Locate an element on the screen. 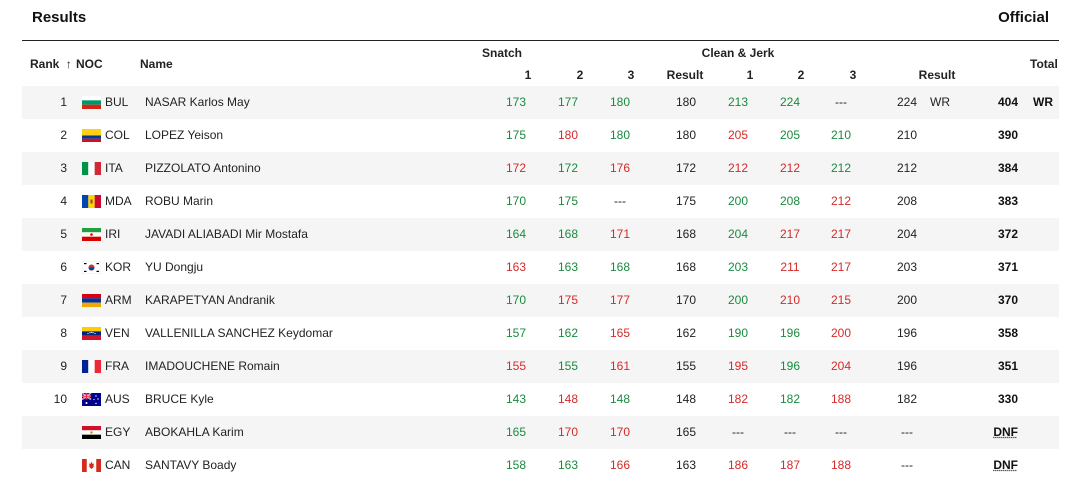 The width and height of the screenshot is (1074, 495). armenia-flag-icon is located at coordinates (91, 300).